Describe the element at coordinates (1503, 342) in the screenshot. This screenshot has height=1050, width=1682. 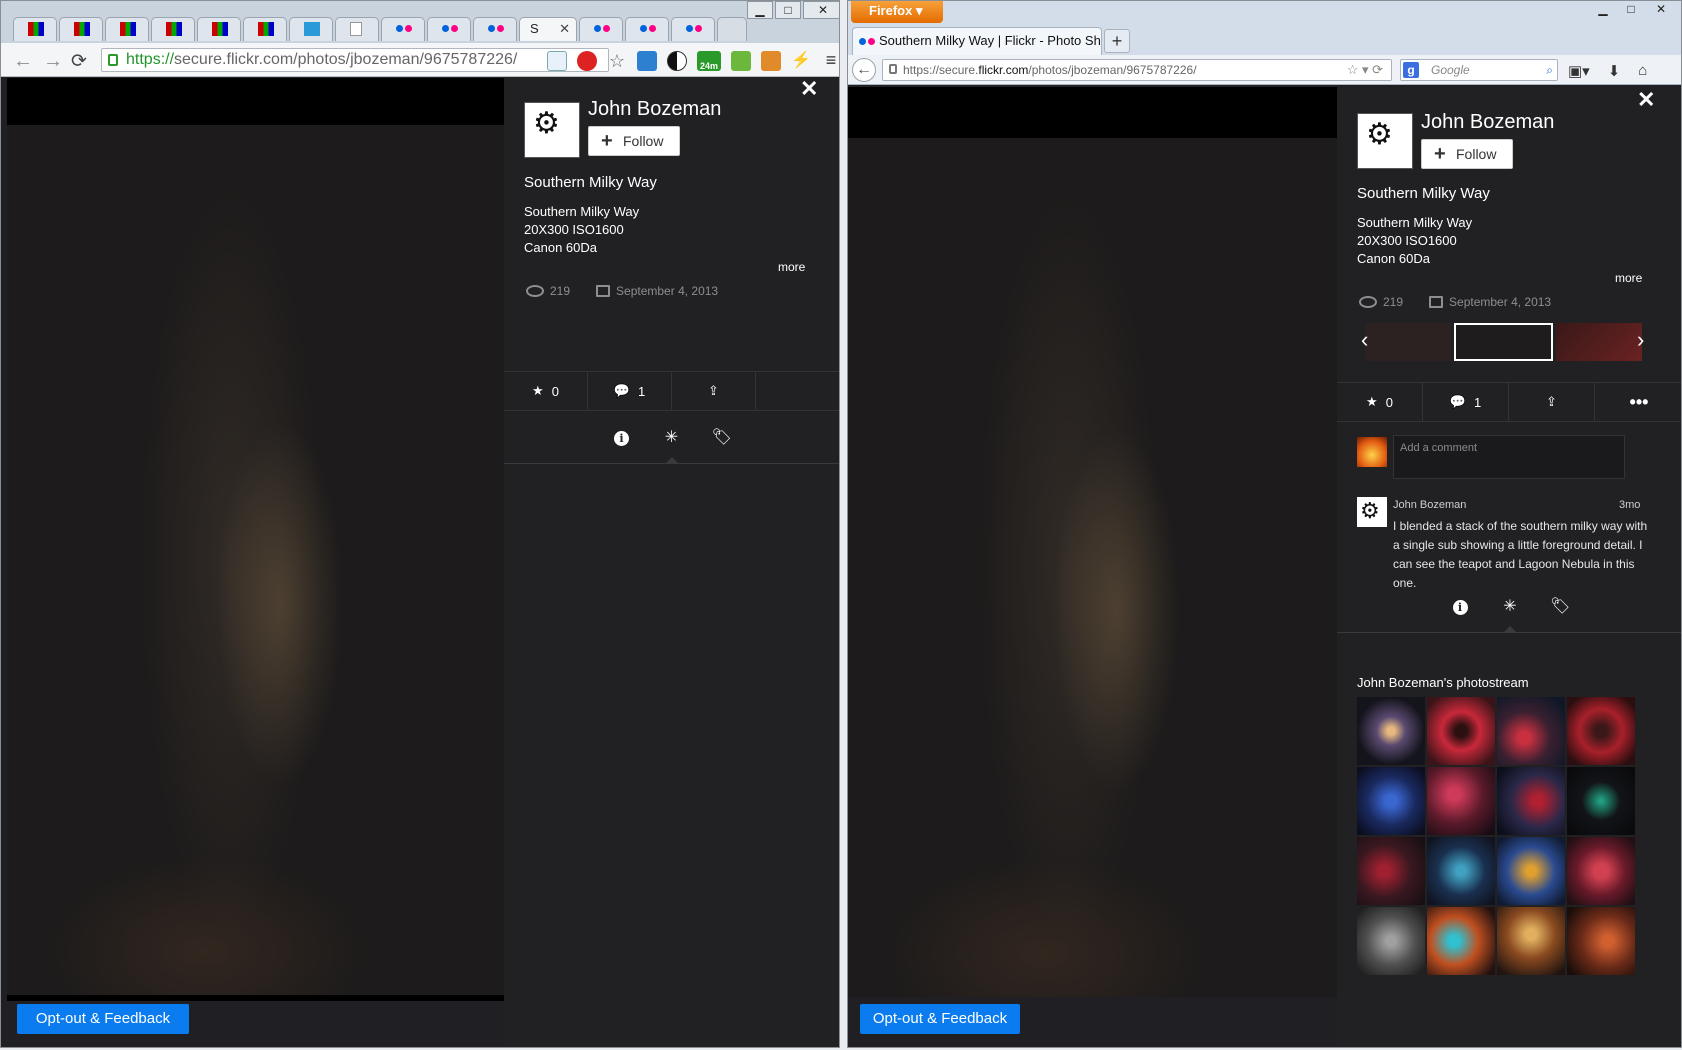
I see `filmstrip-thumb-current` at that location.